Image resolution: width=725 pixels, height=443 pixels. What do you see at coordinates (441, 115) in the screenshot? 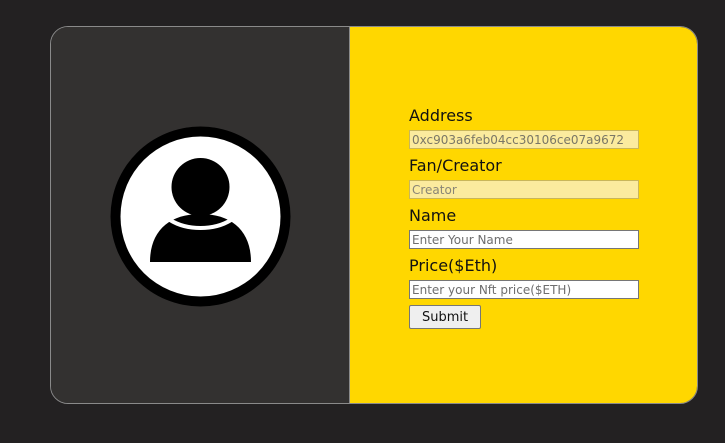
I see `address-label: Address` at bounding box center [441, 115].